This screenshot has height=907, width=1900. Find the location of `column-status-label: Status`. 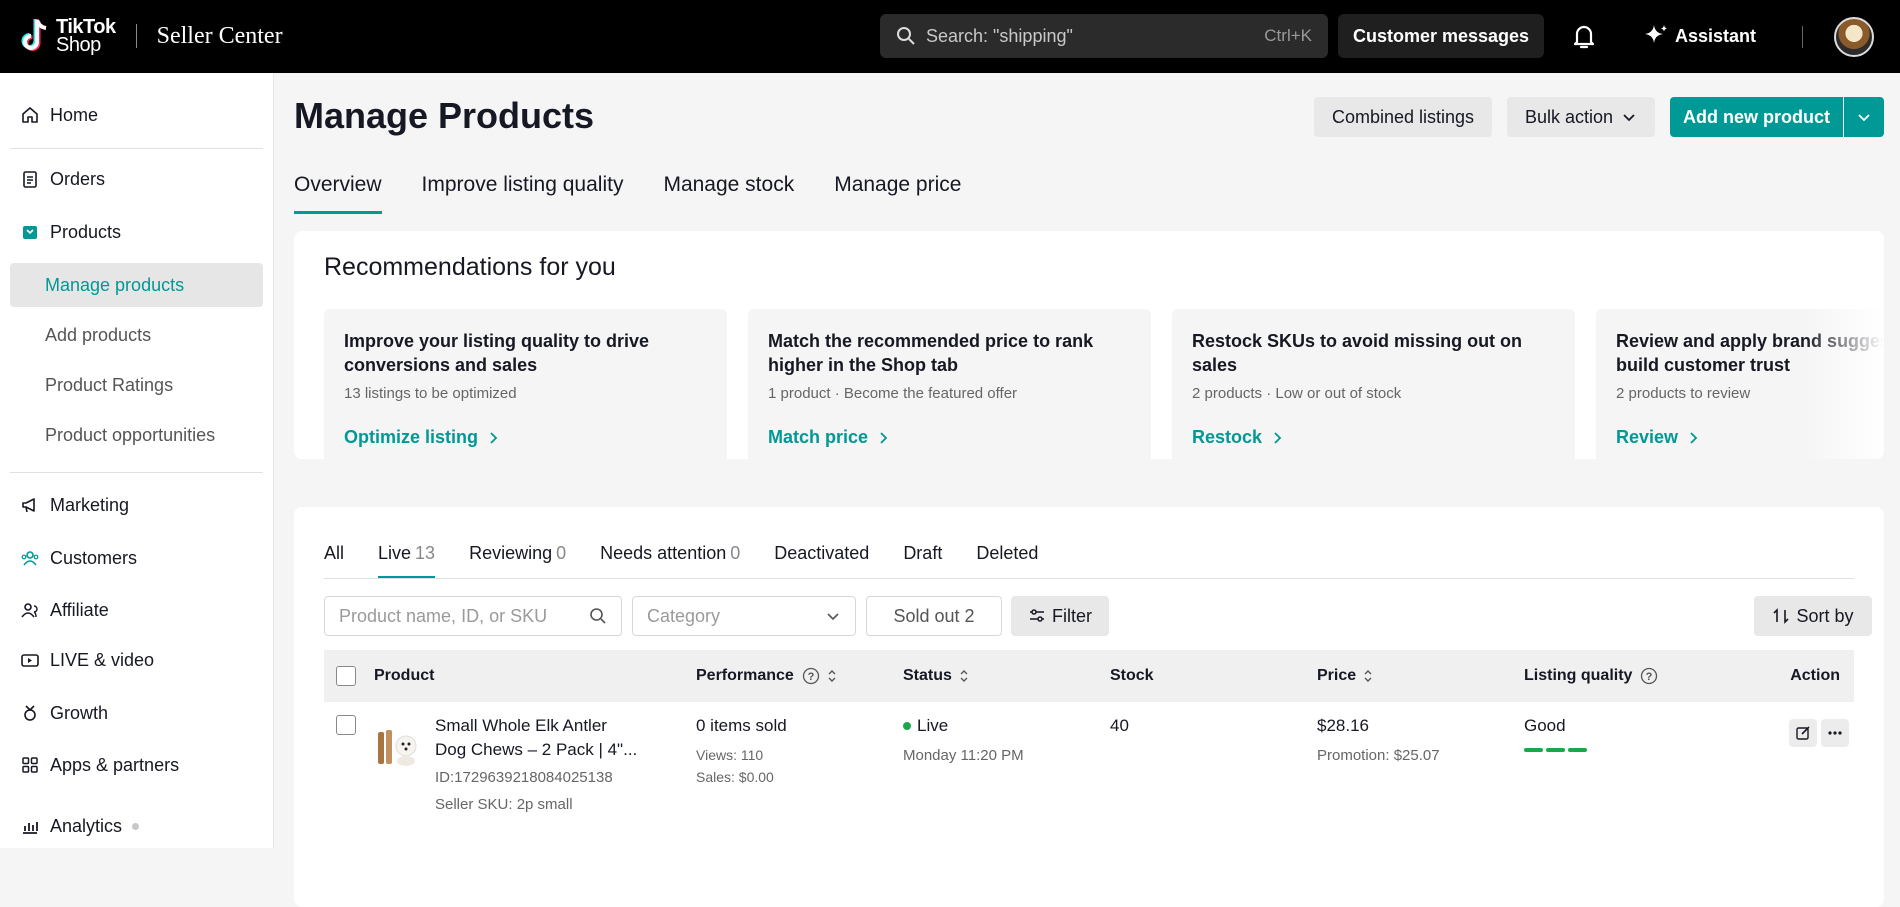

column-status-label: Status is located at coordinates (927, 675).